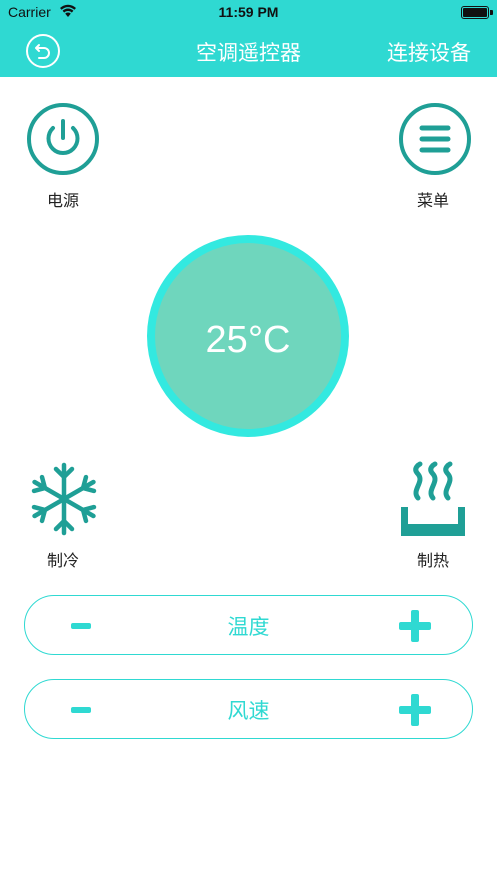  Describe the element at coordinates (248, 51) in the screenshot. I see `nav-bar: 空调遥控器 连接设备` at that location.